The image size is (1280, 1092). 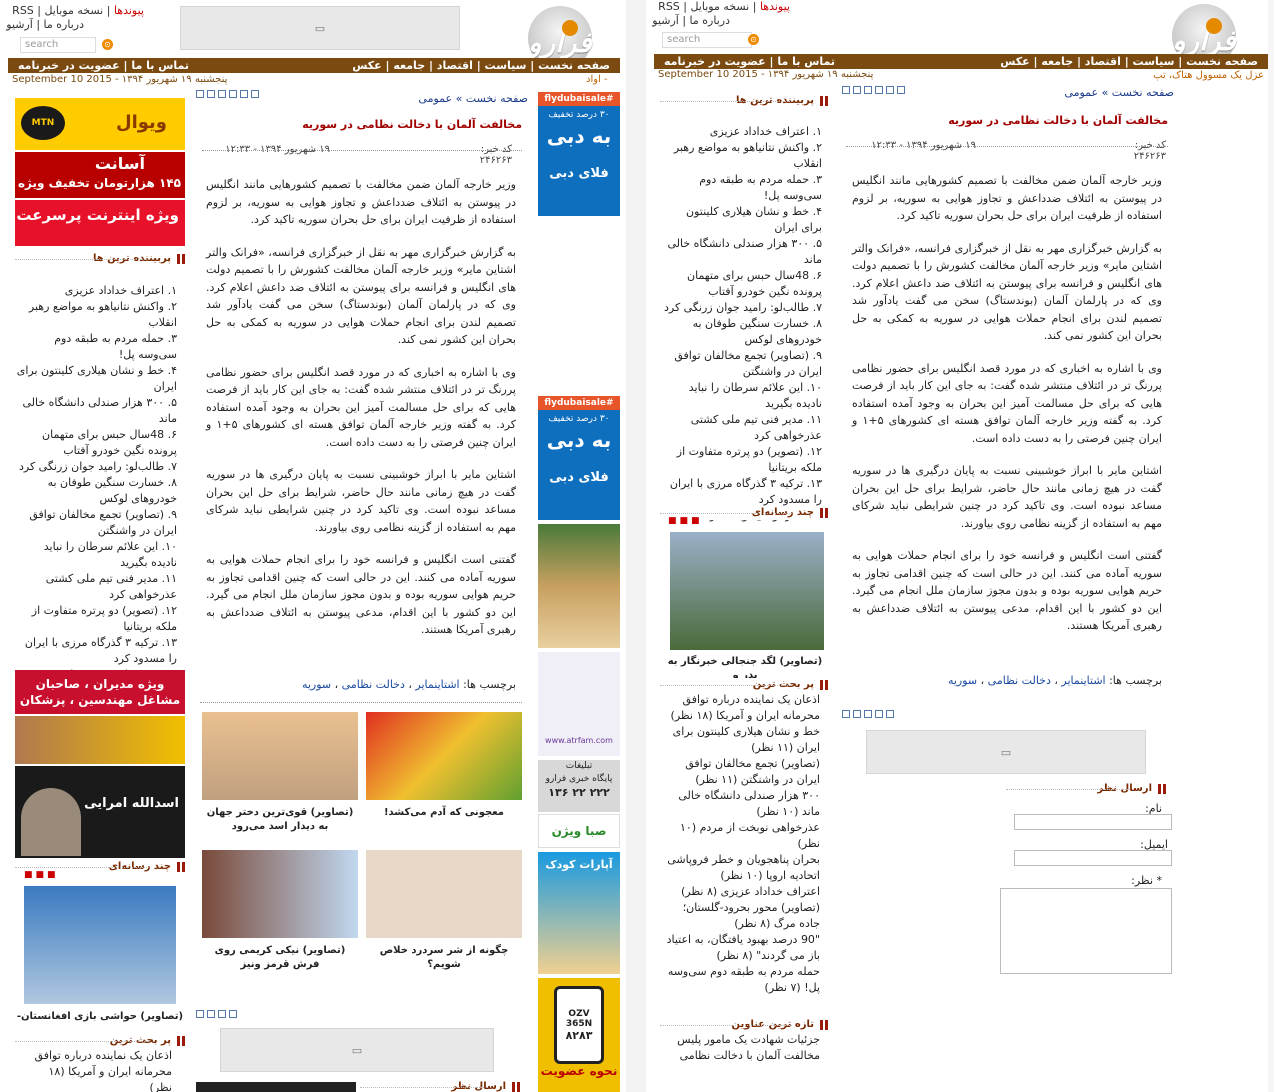 What do you see at coordinates (741, 1040) in the screenshot?
I see `list-item: جزئیات شهادت یک مامور پلیس` at bounding box center [741, 1040].